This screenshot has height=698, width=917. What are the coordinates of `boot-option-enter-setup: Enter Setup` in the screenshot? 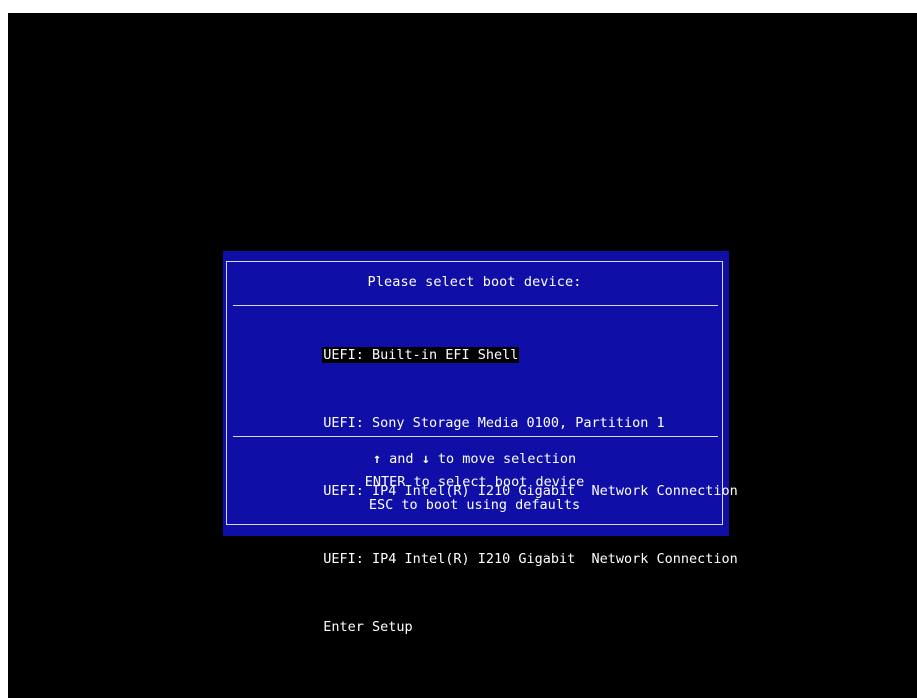 It's located at (490, 627).